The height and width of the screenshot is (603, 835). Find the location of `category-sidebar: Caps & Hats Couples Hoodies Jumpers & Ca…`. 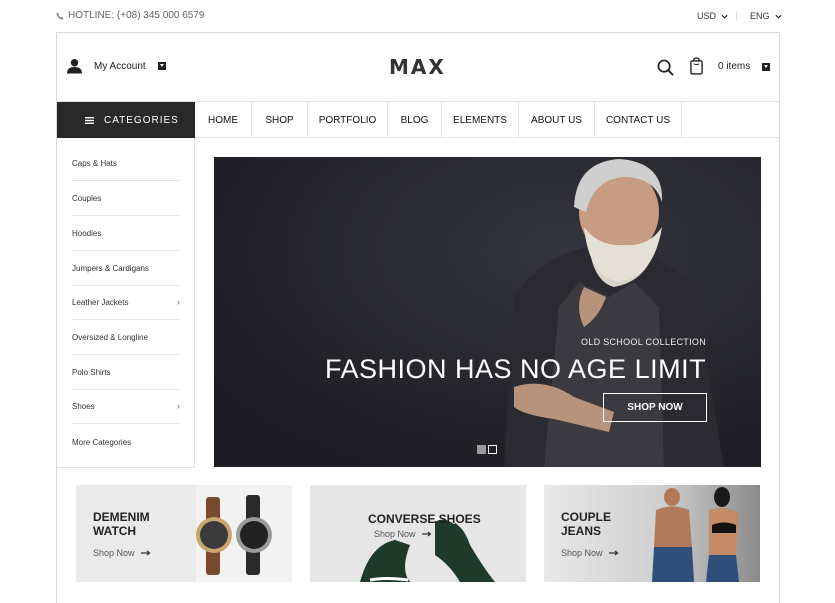

category-sidebar: Caps & Hats Couples Hoodies Jumpers & Ca… is located at coordinates (126, 303).